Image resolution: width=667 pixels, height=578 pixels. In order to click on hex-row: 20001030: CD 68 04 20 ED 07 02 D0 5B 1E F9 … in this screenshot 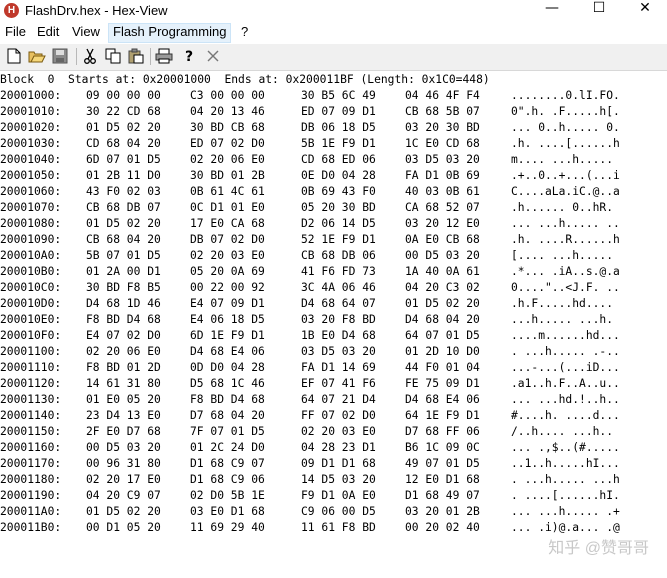, I will do `click(333, 144)`.